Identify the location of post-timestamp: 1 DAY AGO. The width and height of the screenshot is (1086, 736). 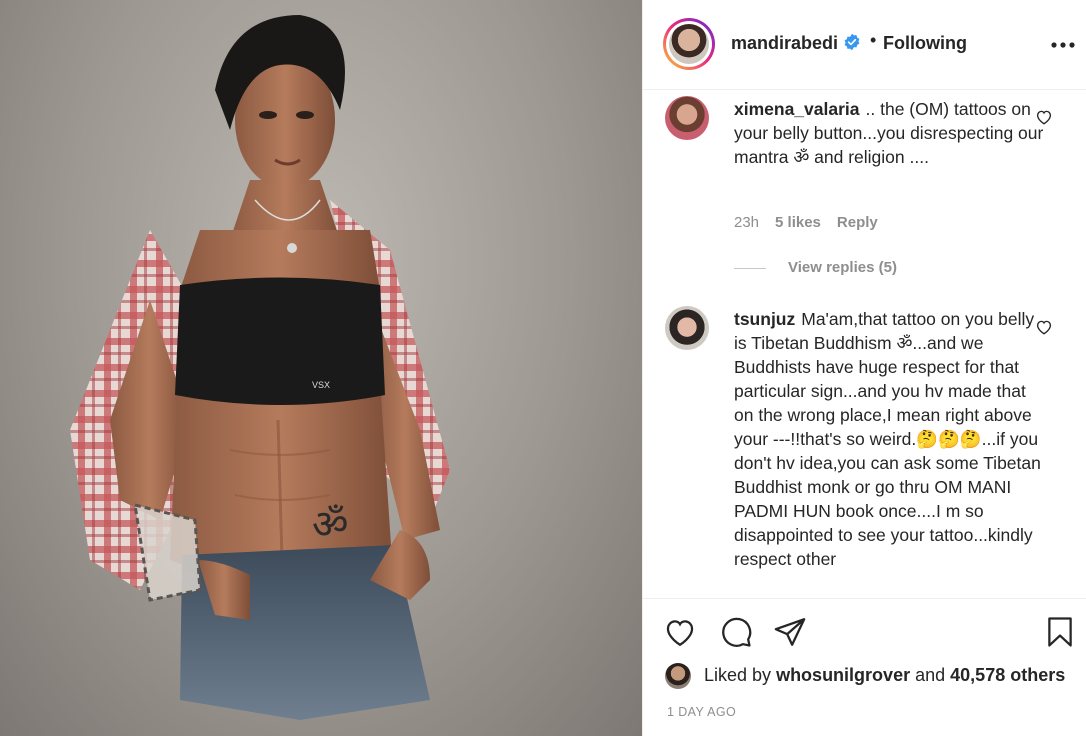
(701, 712).